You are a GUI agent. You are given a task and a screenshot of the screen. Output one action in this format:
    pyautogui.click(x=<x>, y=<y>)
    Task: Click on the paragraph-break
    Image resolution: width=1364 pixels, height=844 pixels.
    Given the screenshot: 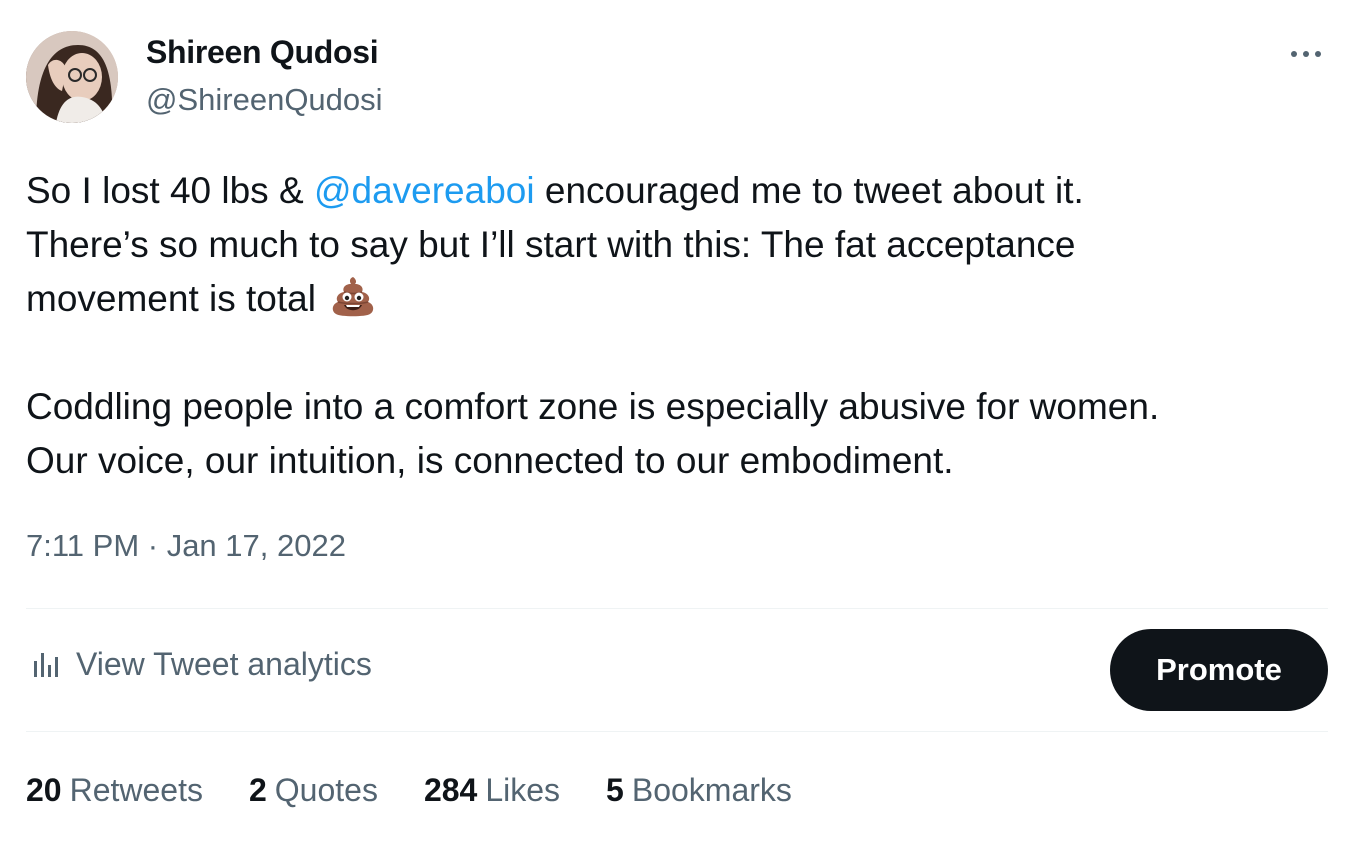 What is the action you would take?
    pyautogui.click(x=676, y=353)
    